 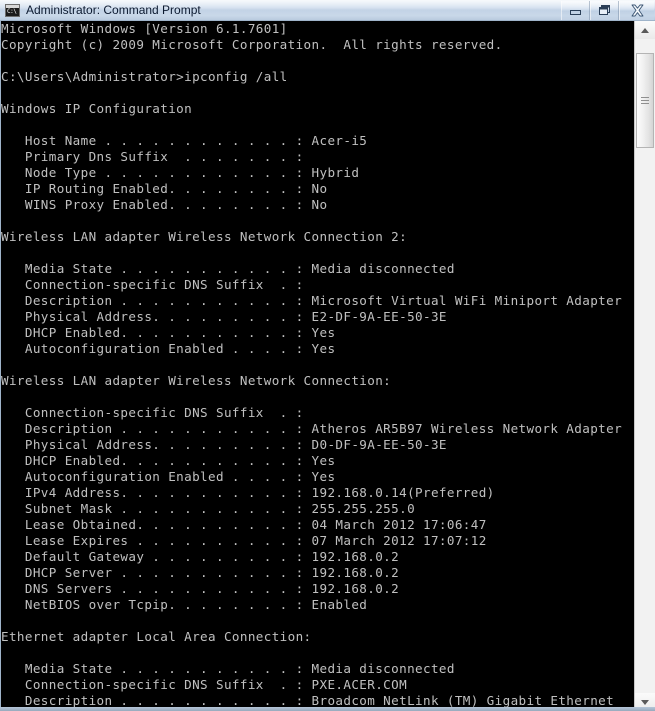 What do you see at coordinates (164, 204) in the screenshot?
I see `console-line: WINS Proxy Enabled. . . . . . . . : No` at bounding box center [164, 204].